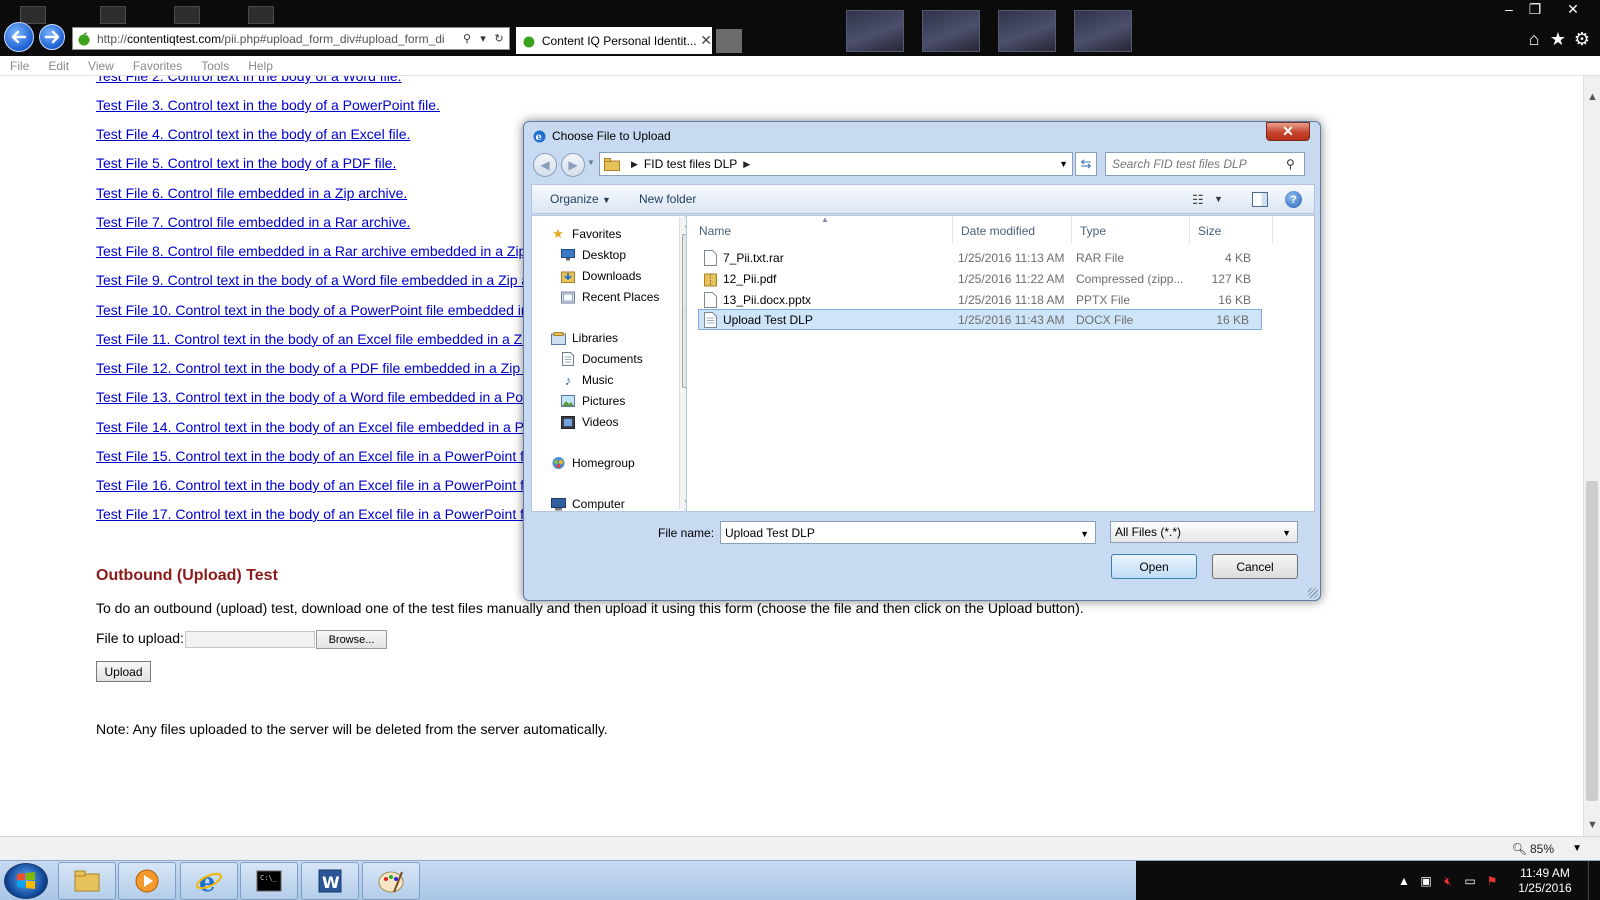 The width and height of the screenshot is (1600, 900). I want to click on change-view-icon: ☷, so click(1198, 200).